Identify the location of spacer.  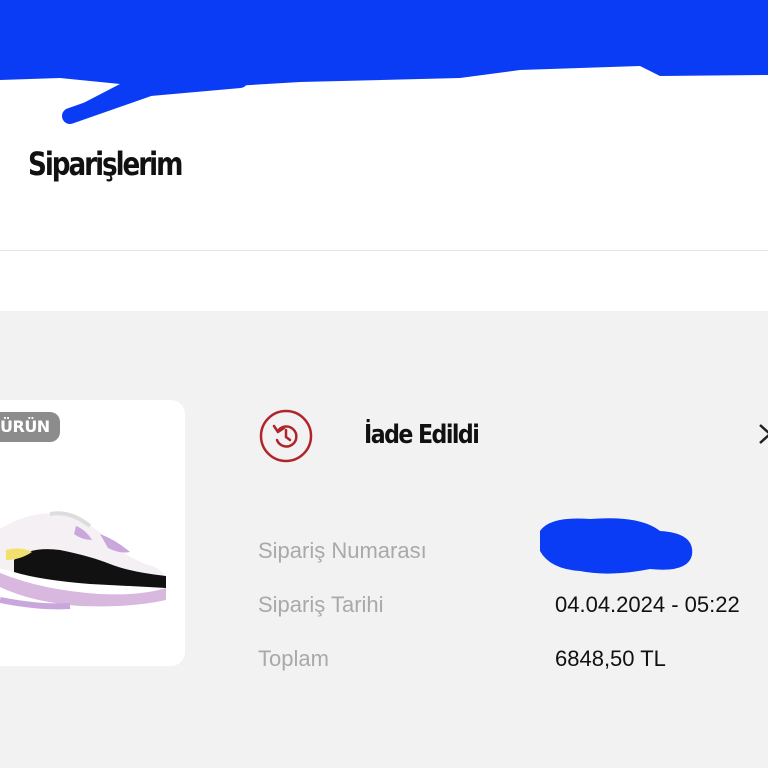
(384, 281).